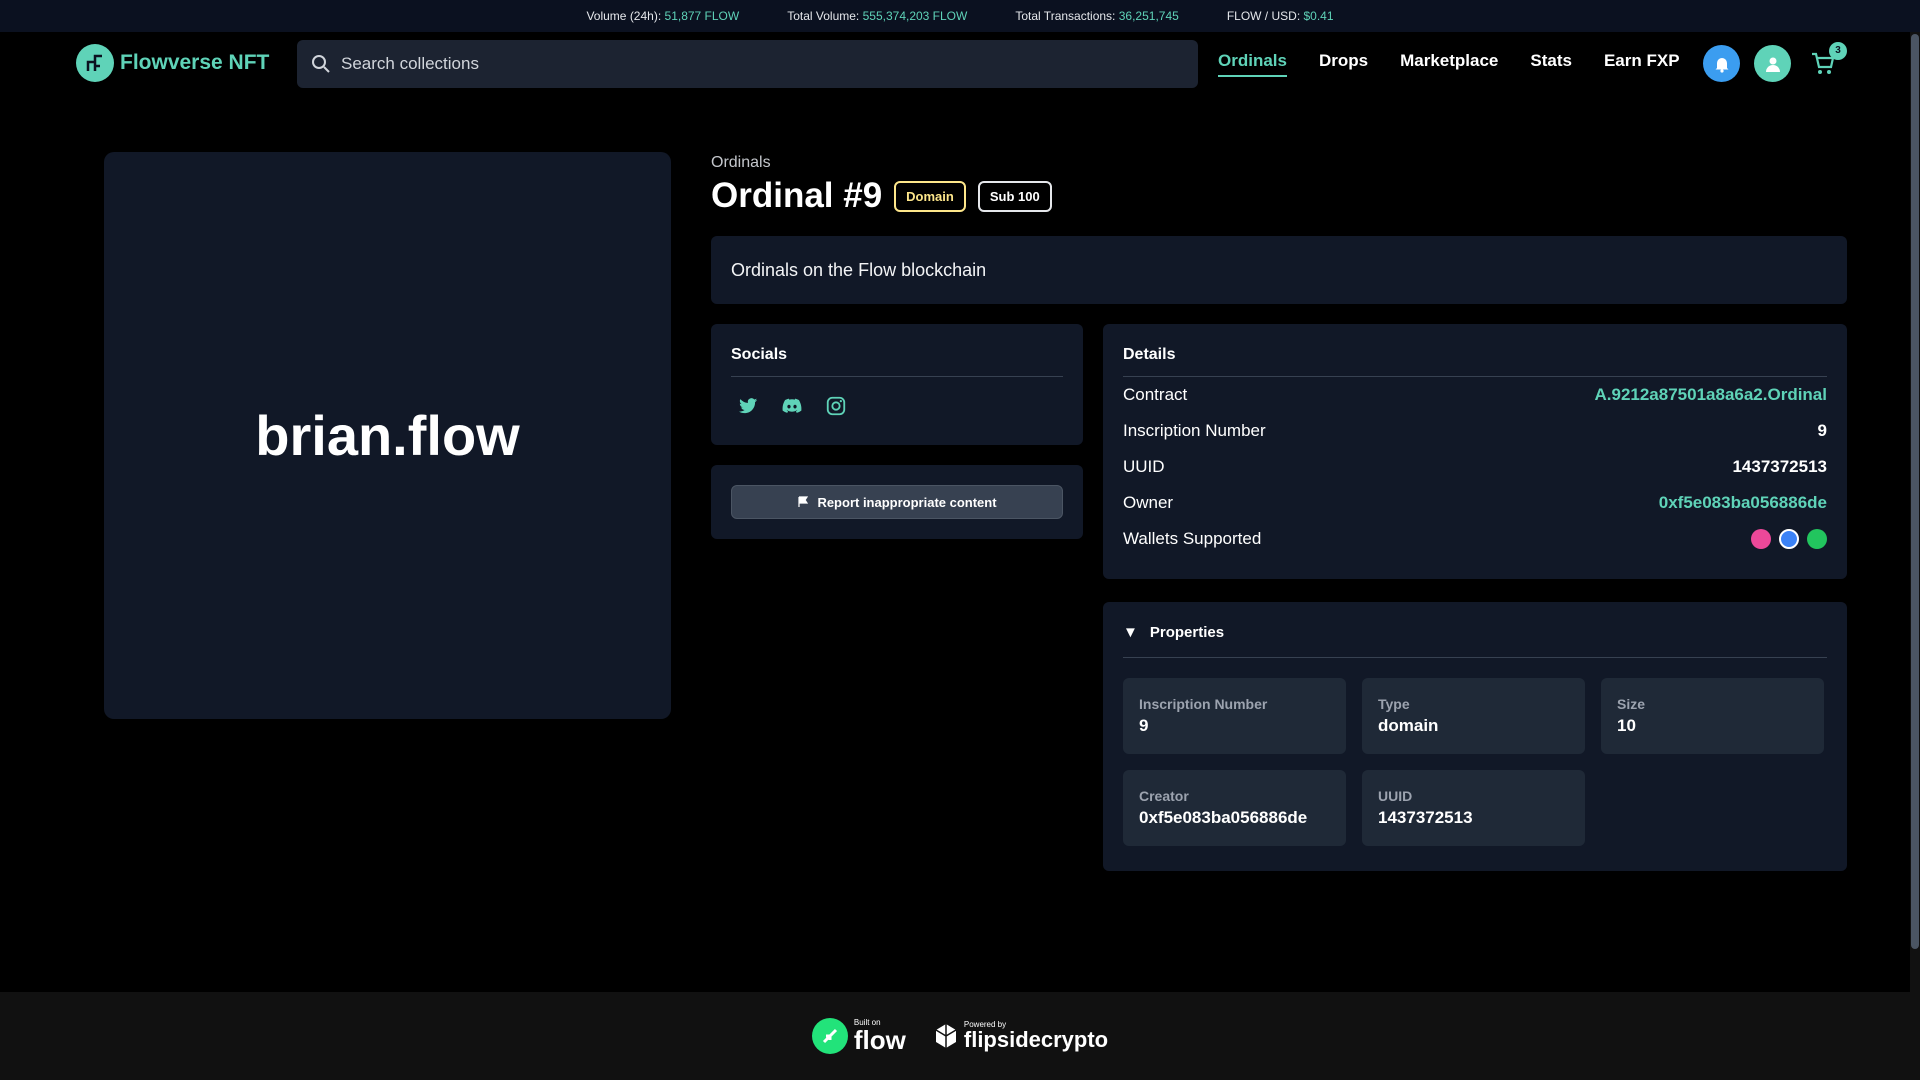 The image size is (1920, 1080). I want to click on discord-icon, so click(792, 406).